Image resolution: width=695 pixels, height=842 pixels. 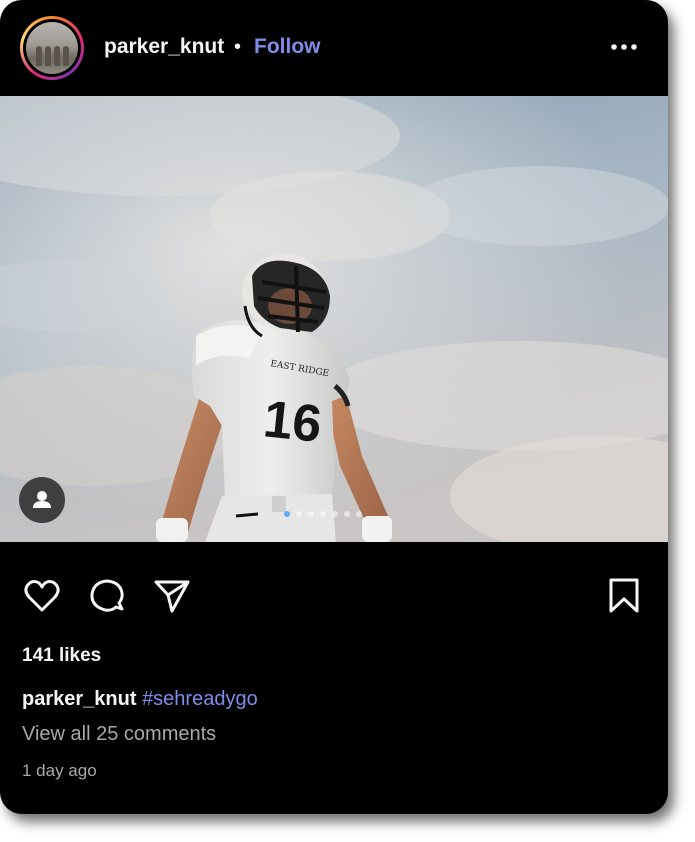 I want to click on post-caption: parker_knut #sehreadygo, so click(x=140, y=699).